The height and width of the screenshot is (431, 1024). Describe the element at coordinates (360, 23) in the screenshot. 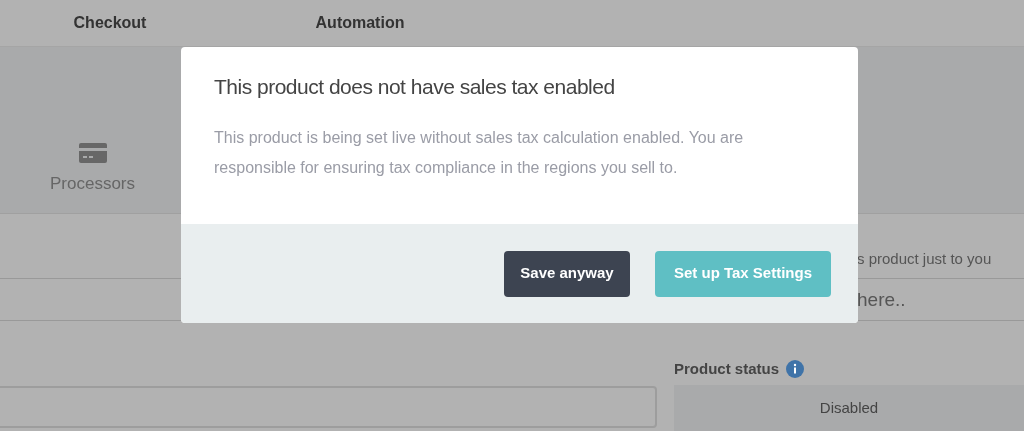

I see `nav-tab: Automation` at that location.